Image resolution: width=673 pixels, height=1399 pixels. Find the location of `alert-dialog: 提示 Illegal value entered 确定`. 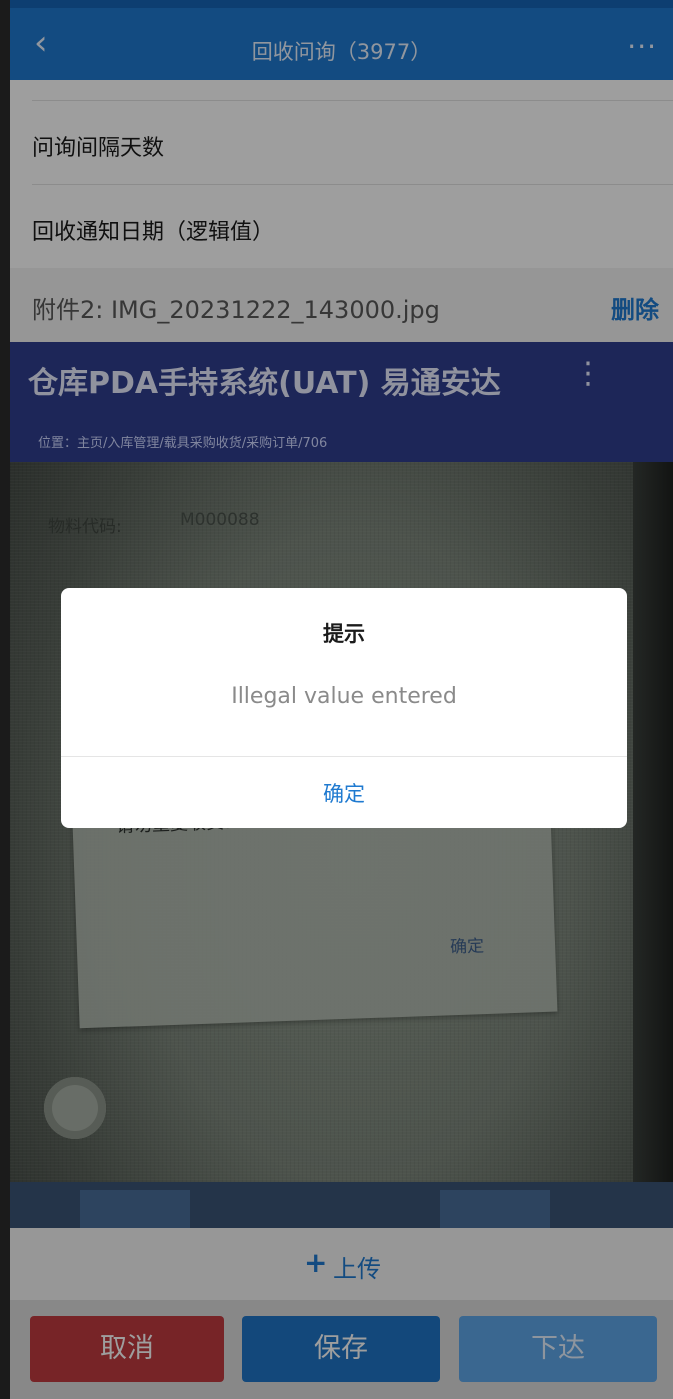

alert-dialog: 提示 Illegal value entered 确定 is located at coordinates (344, 708).